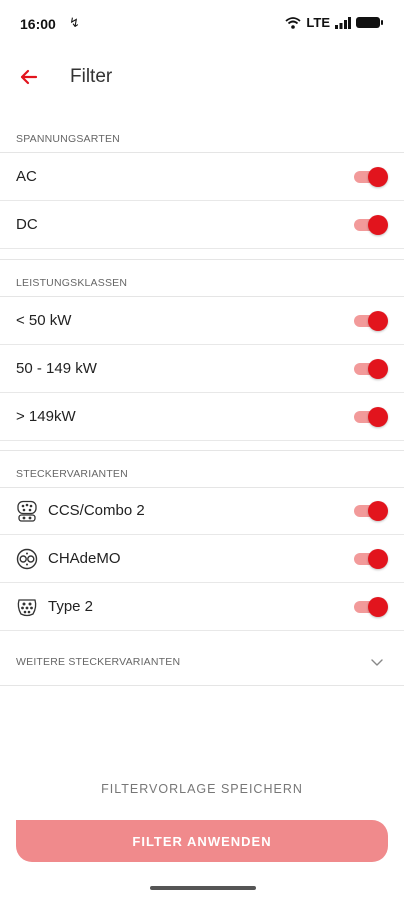  I want to click on toggle-under-50kw, so click(371, 321).